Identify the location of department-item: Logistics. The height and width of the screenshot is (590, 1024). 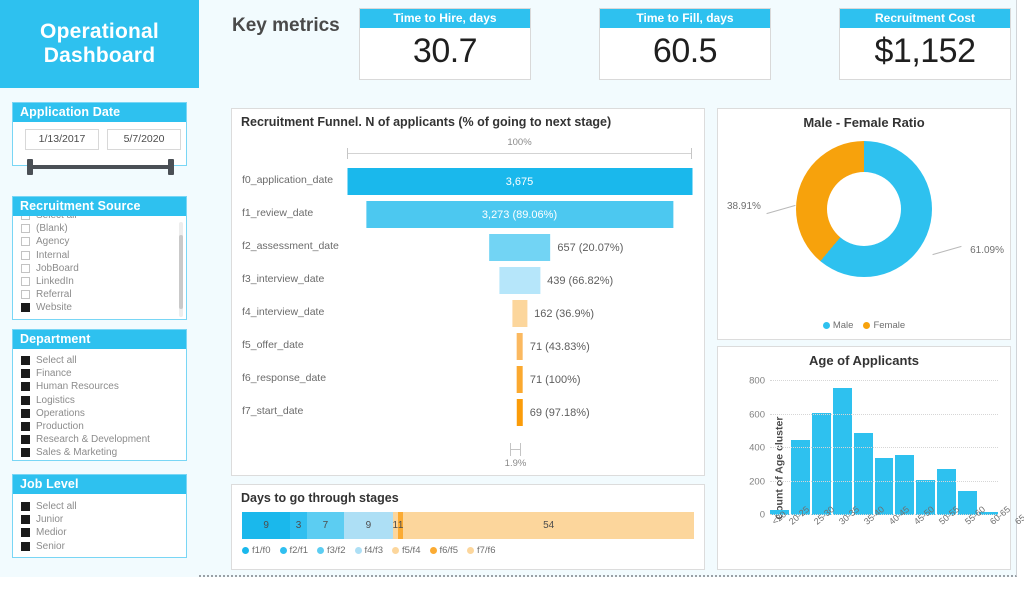
(100, 400).